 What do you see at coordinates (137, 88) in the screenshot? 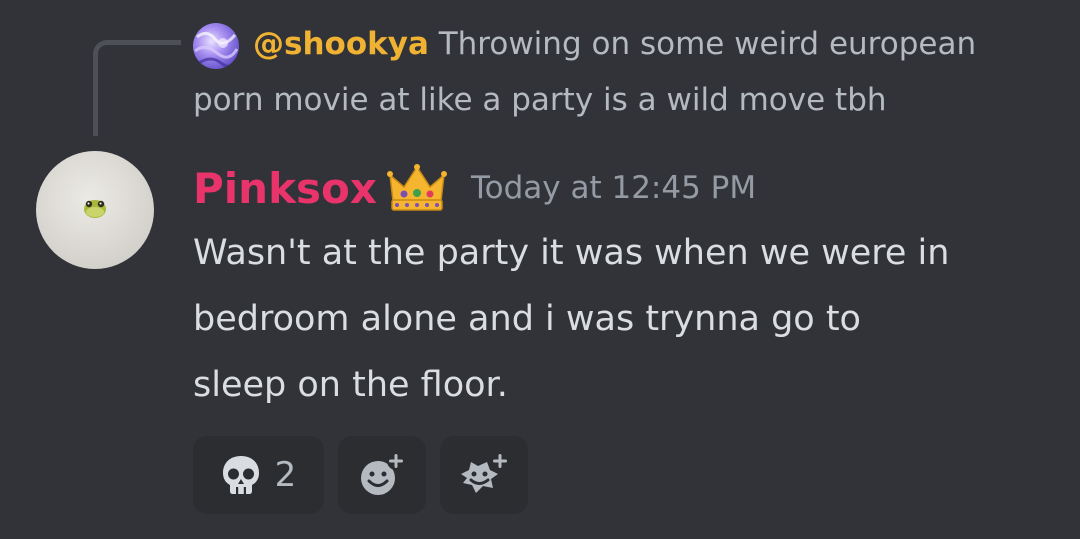
I see `reply-connector` at bounding box center [137, 88].